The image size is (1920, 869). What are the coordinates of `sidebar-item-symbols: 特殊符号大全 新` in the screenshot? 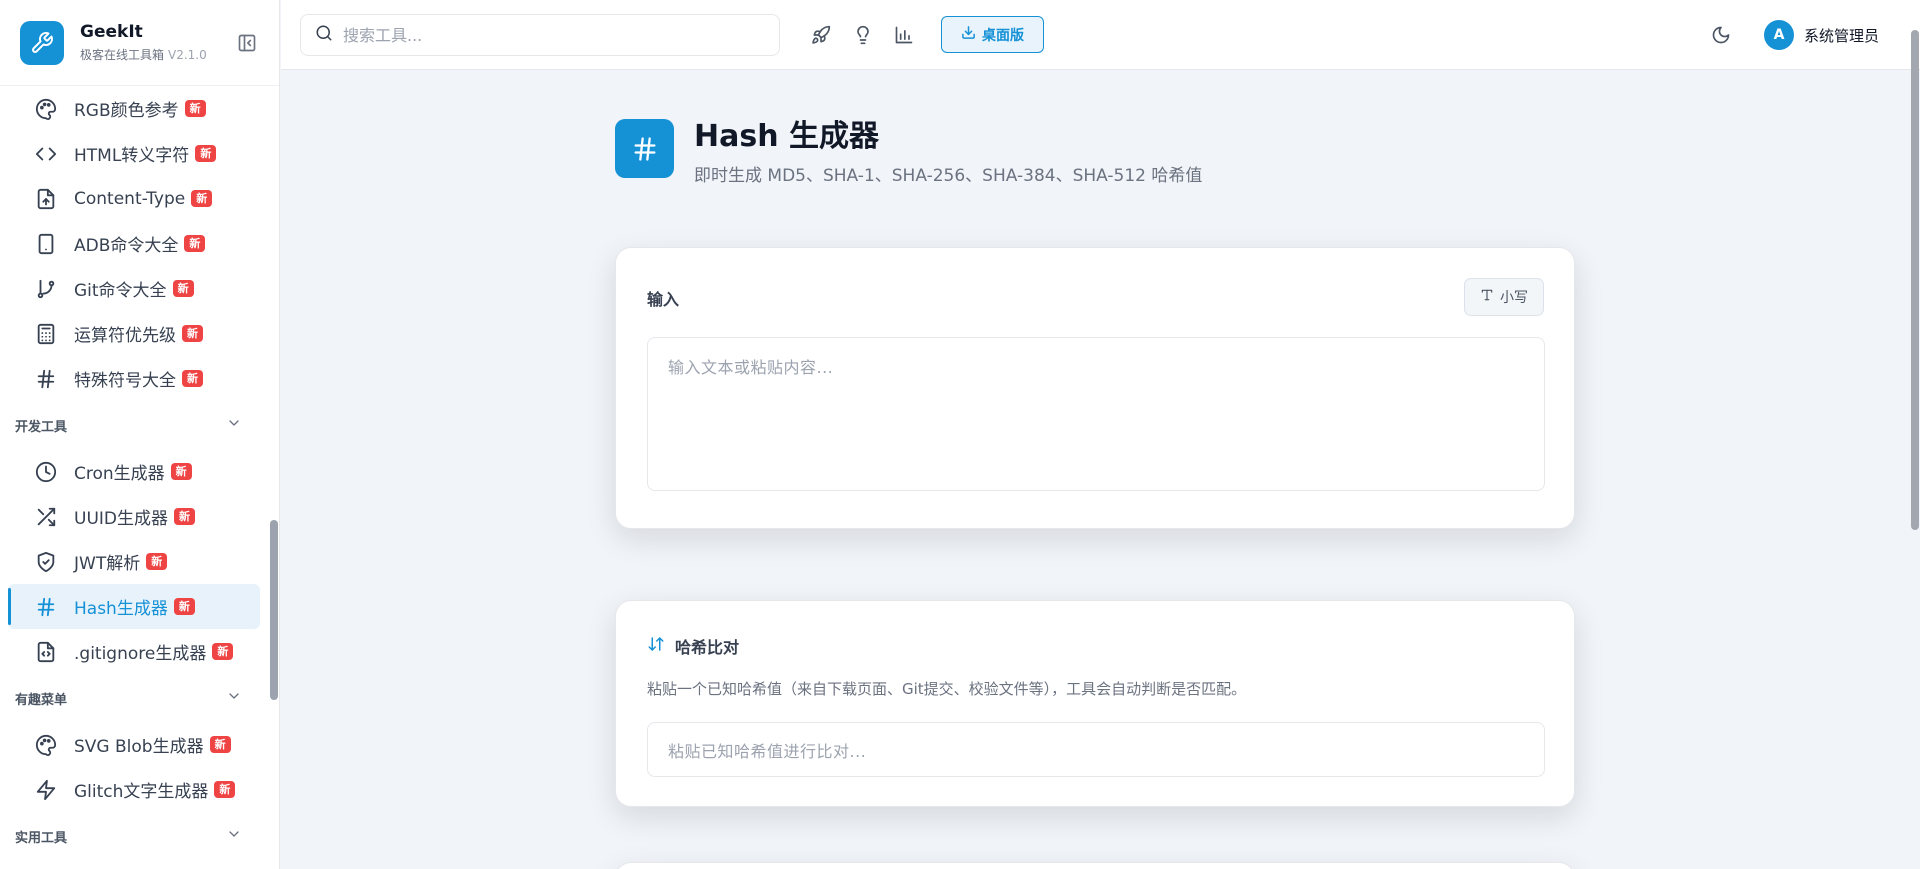 It's located at (134, 378).